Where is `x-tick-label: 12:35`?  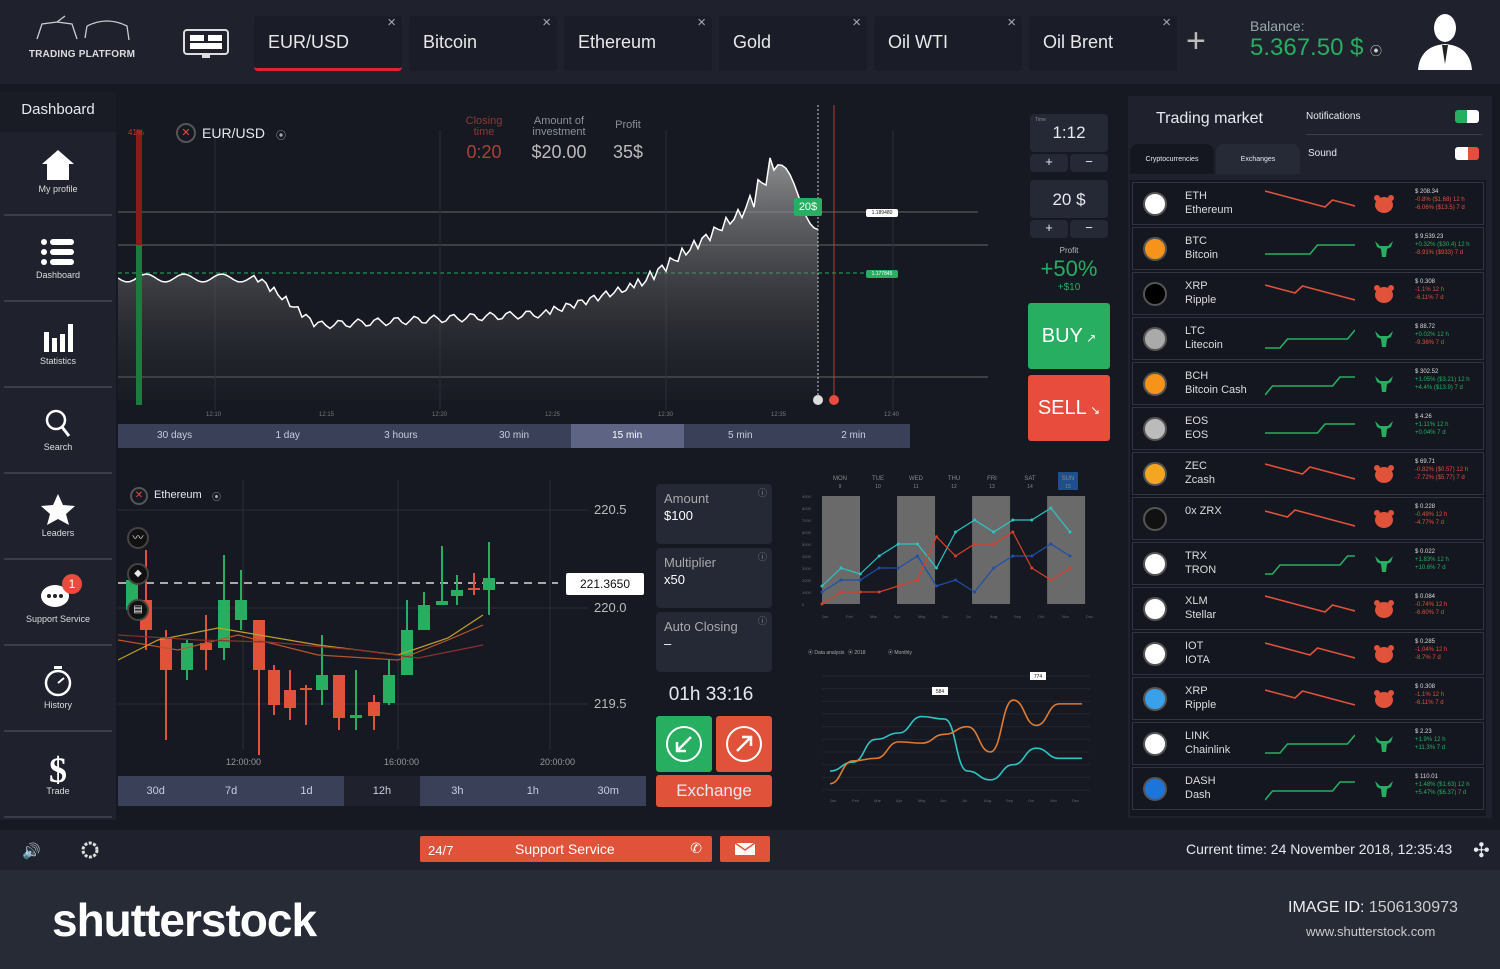 x-tick-label: 12:35 is located at coordinates (779, 415).